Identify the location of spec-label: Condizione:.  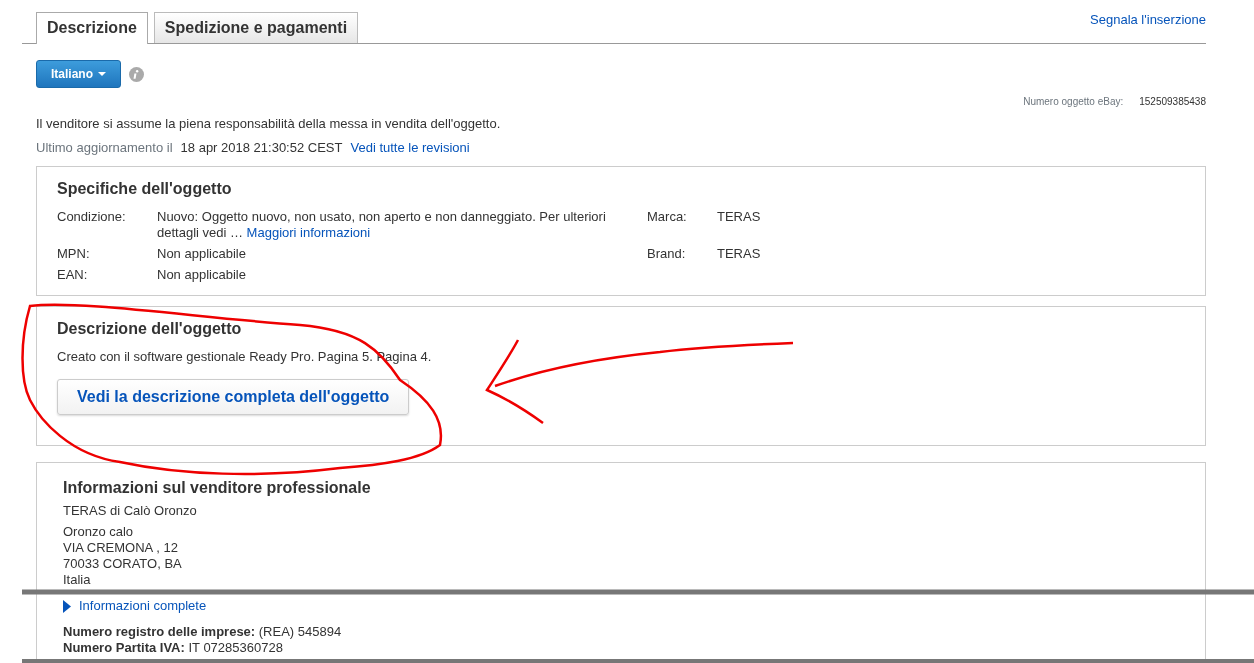
(92, 217).